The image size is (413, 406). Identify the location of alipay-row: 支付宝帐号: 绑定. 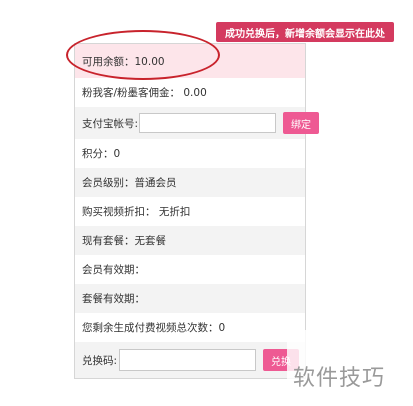
(197, 123).